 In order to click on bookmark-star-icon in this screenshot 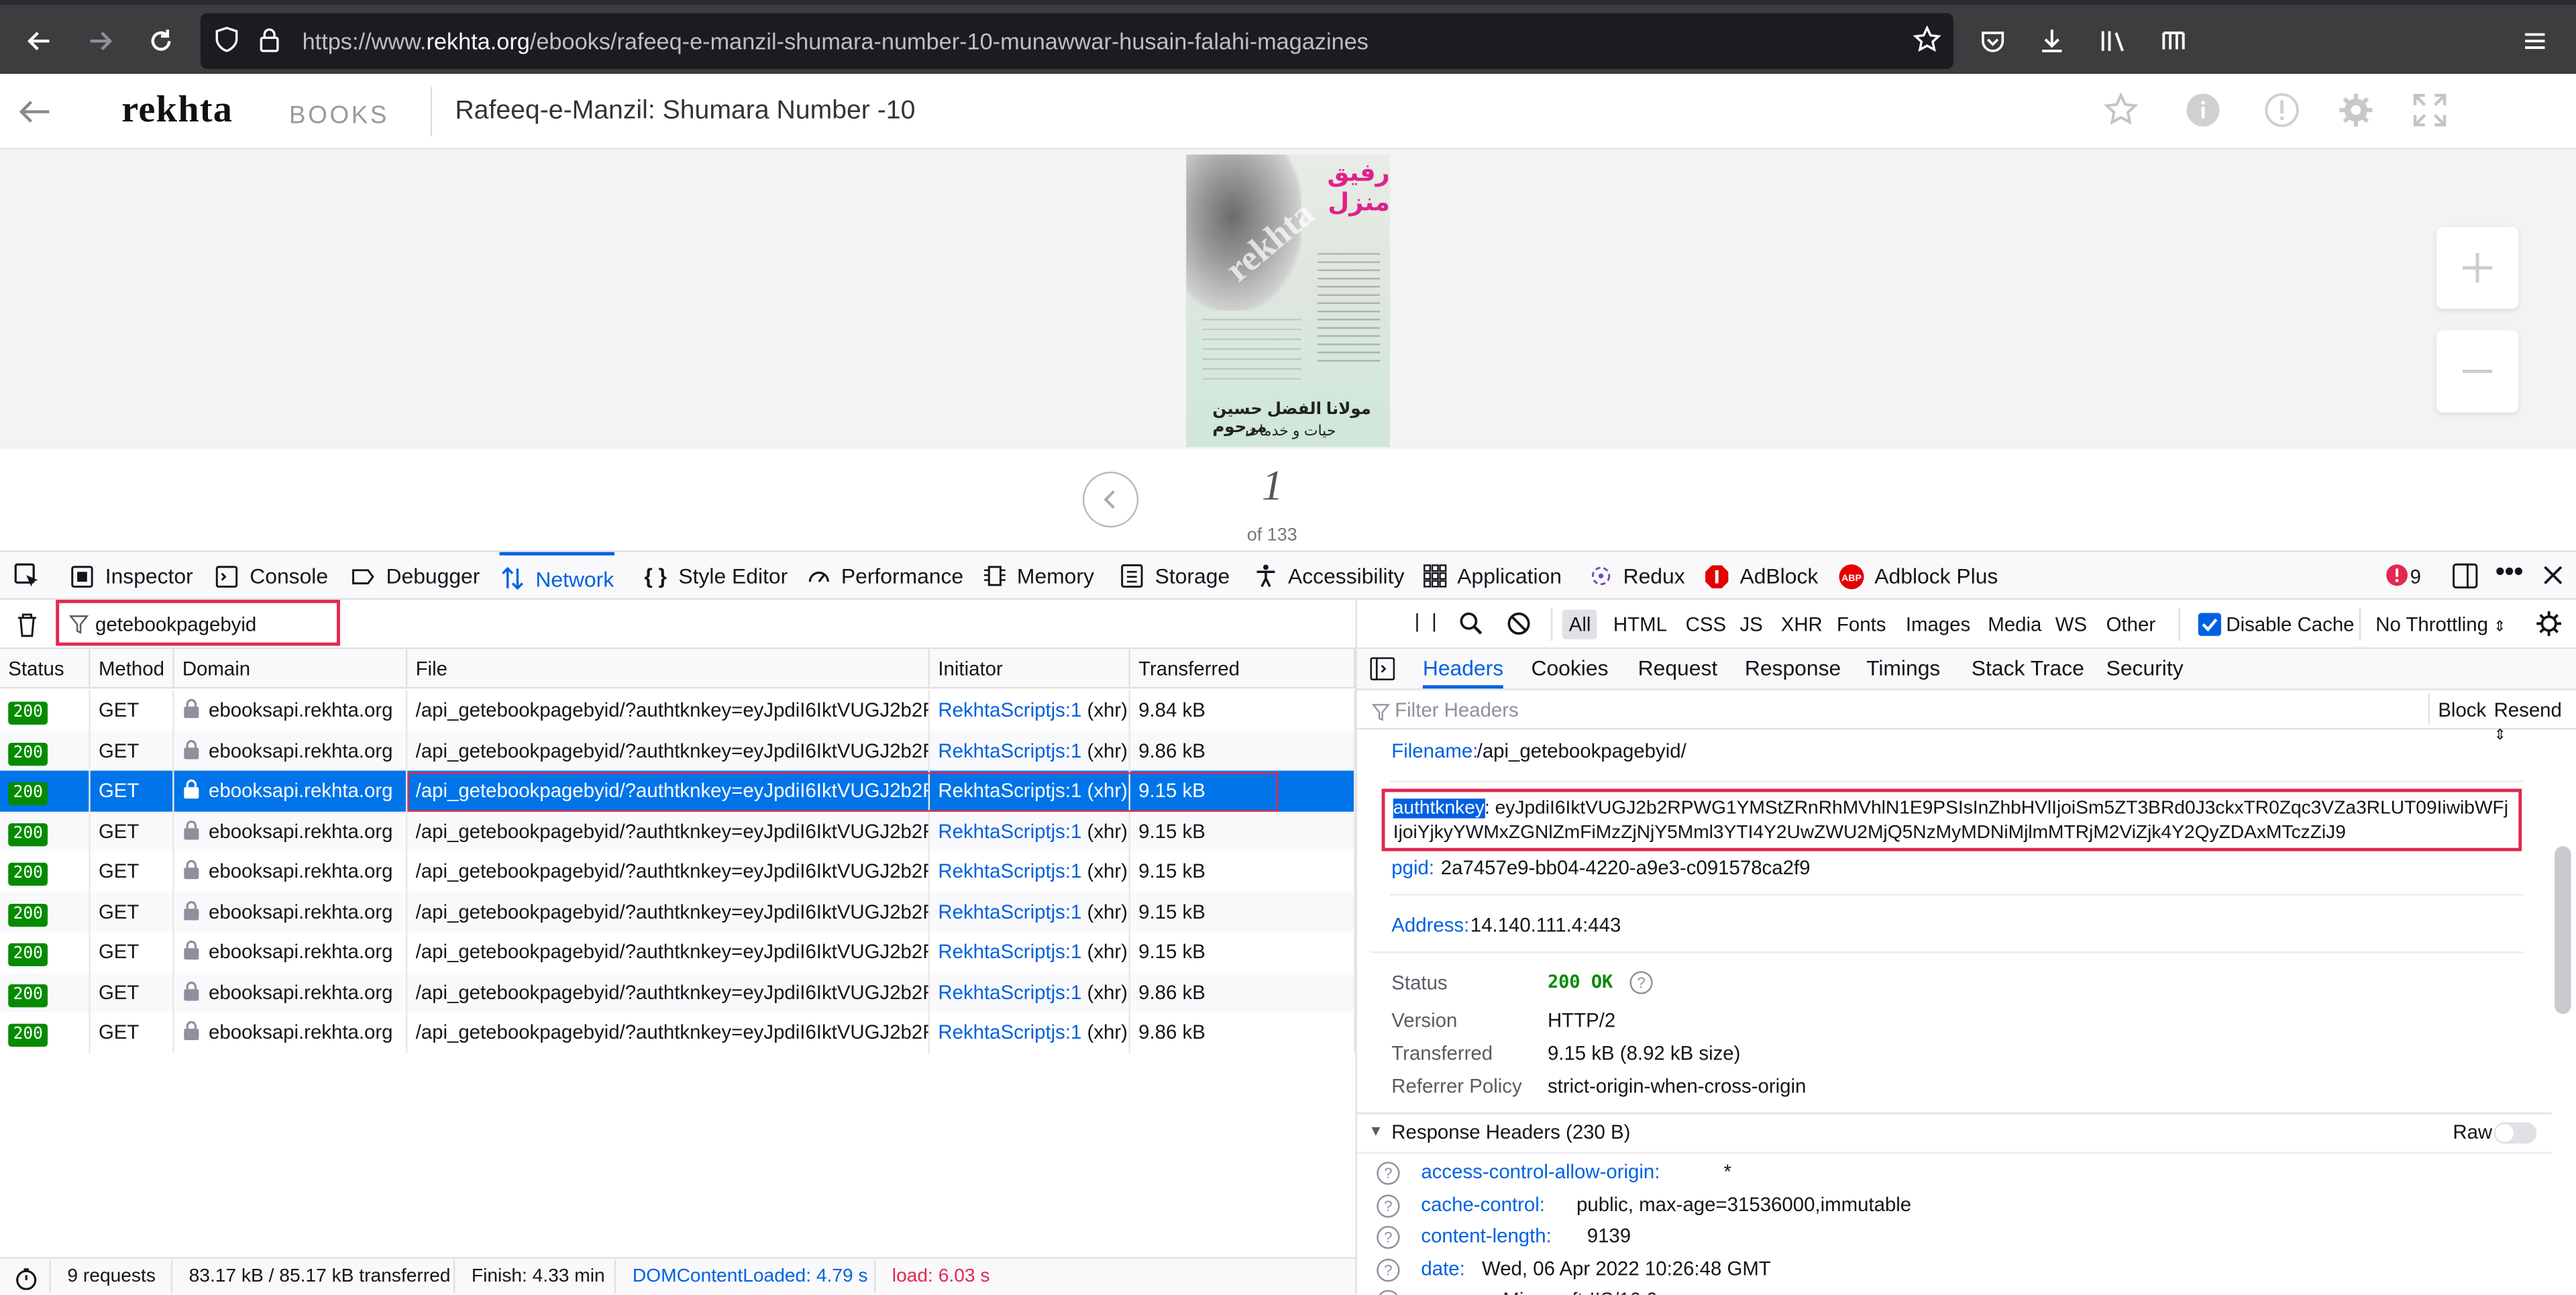, I will do `click(1927, 42)`.